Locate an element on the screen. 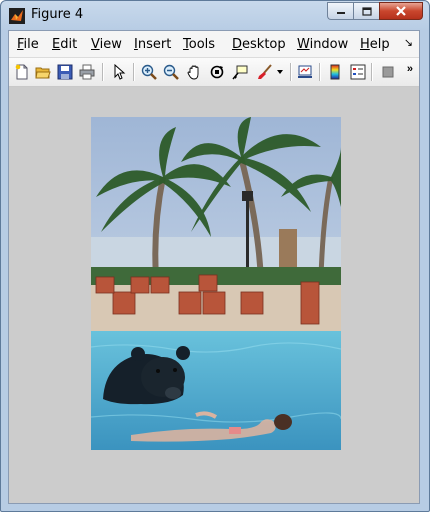 The image size is (430, 512). pan-icon is located at coordinates (194, 72).